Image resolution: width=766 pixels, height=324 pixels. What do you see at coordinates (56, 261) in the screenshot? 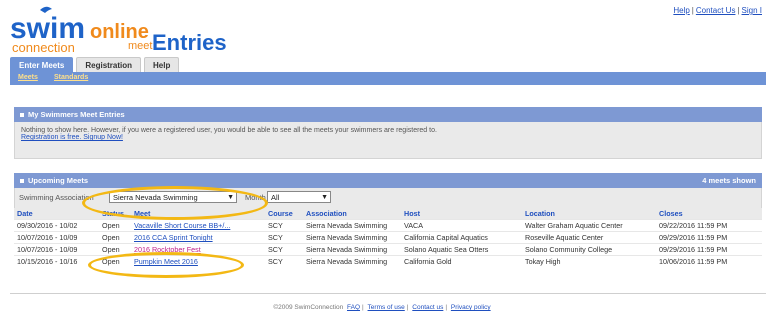
I see `meet-date: 10/15/2016 - 10/16` at bounding box center [56, 261].